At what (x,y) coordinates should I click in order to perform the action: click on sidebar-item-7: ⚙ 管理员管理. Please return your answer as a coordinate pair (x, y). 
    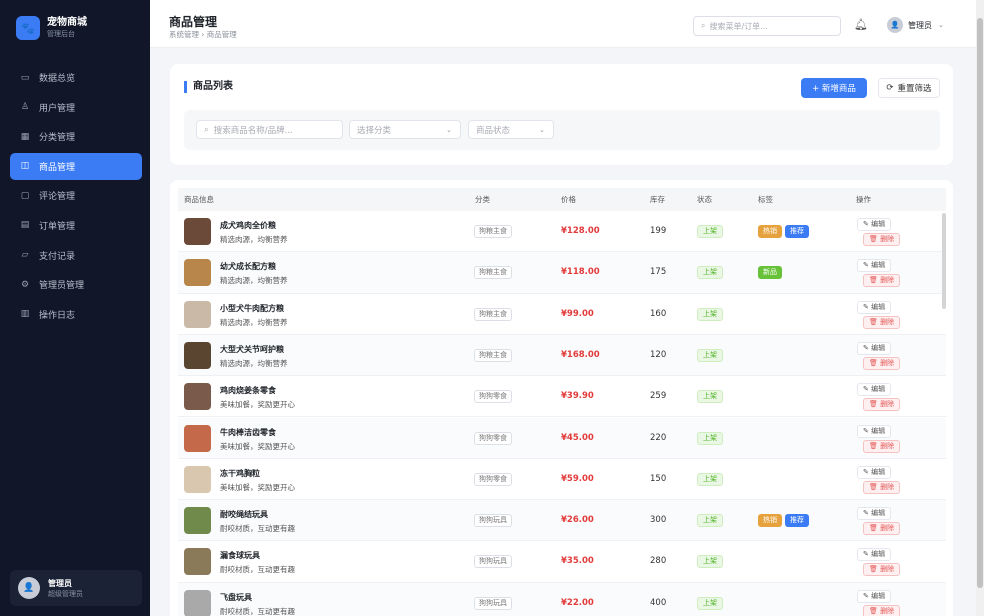
    Looking at the image, I should click on (76, 284).